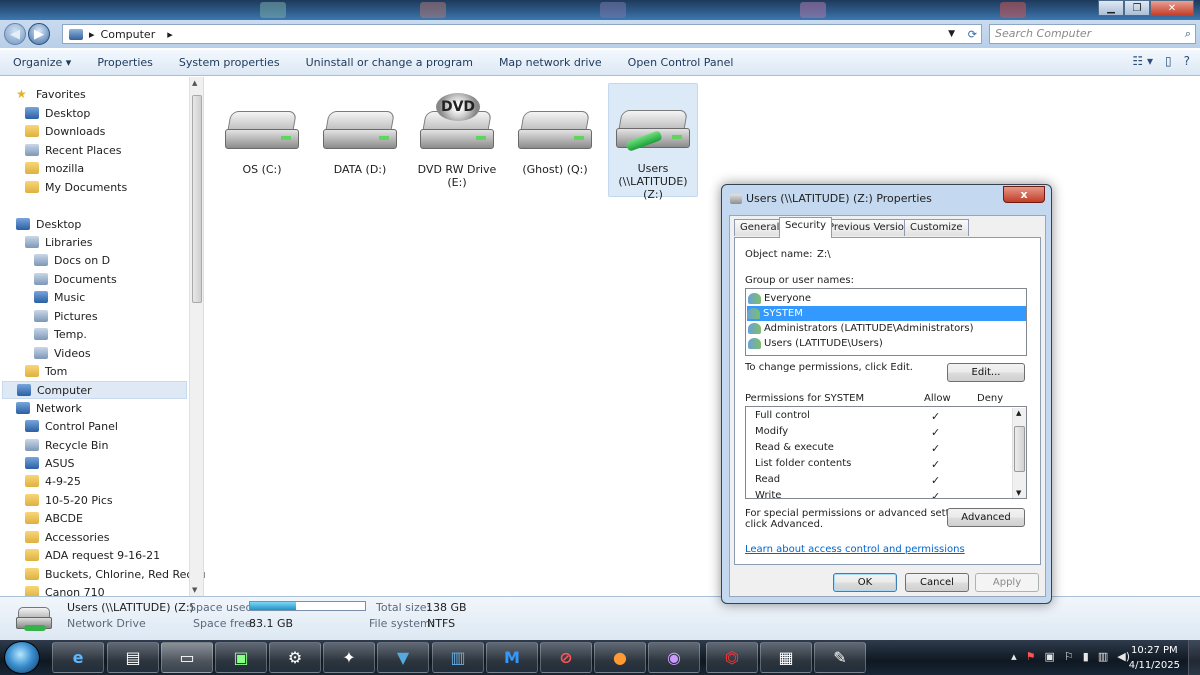  What do you see at coordinates (78, 657) in the screenshot?
I see `internet-explorer-icon: e` at bounding box center [78, 657].